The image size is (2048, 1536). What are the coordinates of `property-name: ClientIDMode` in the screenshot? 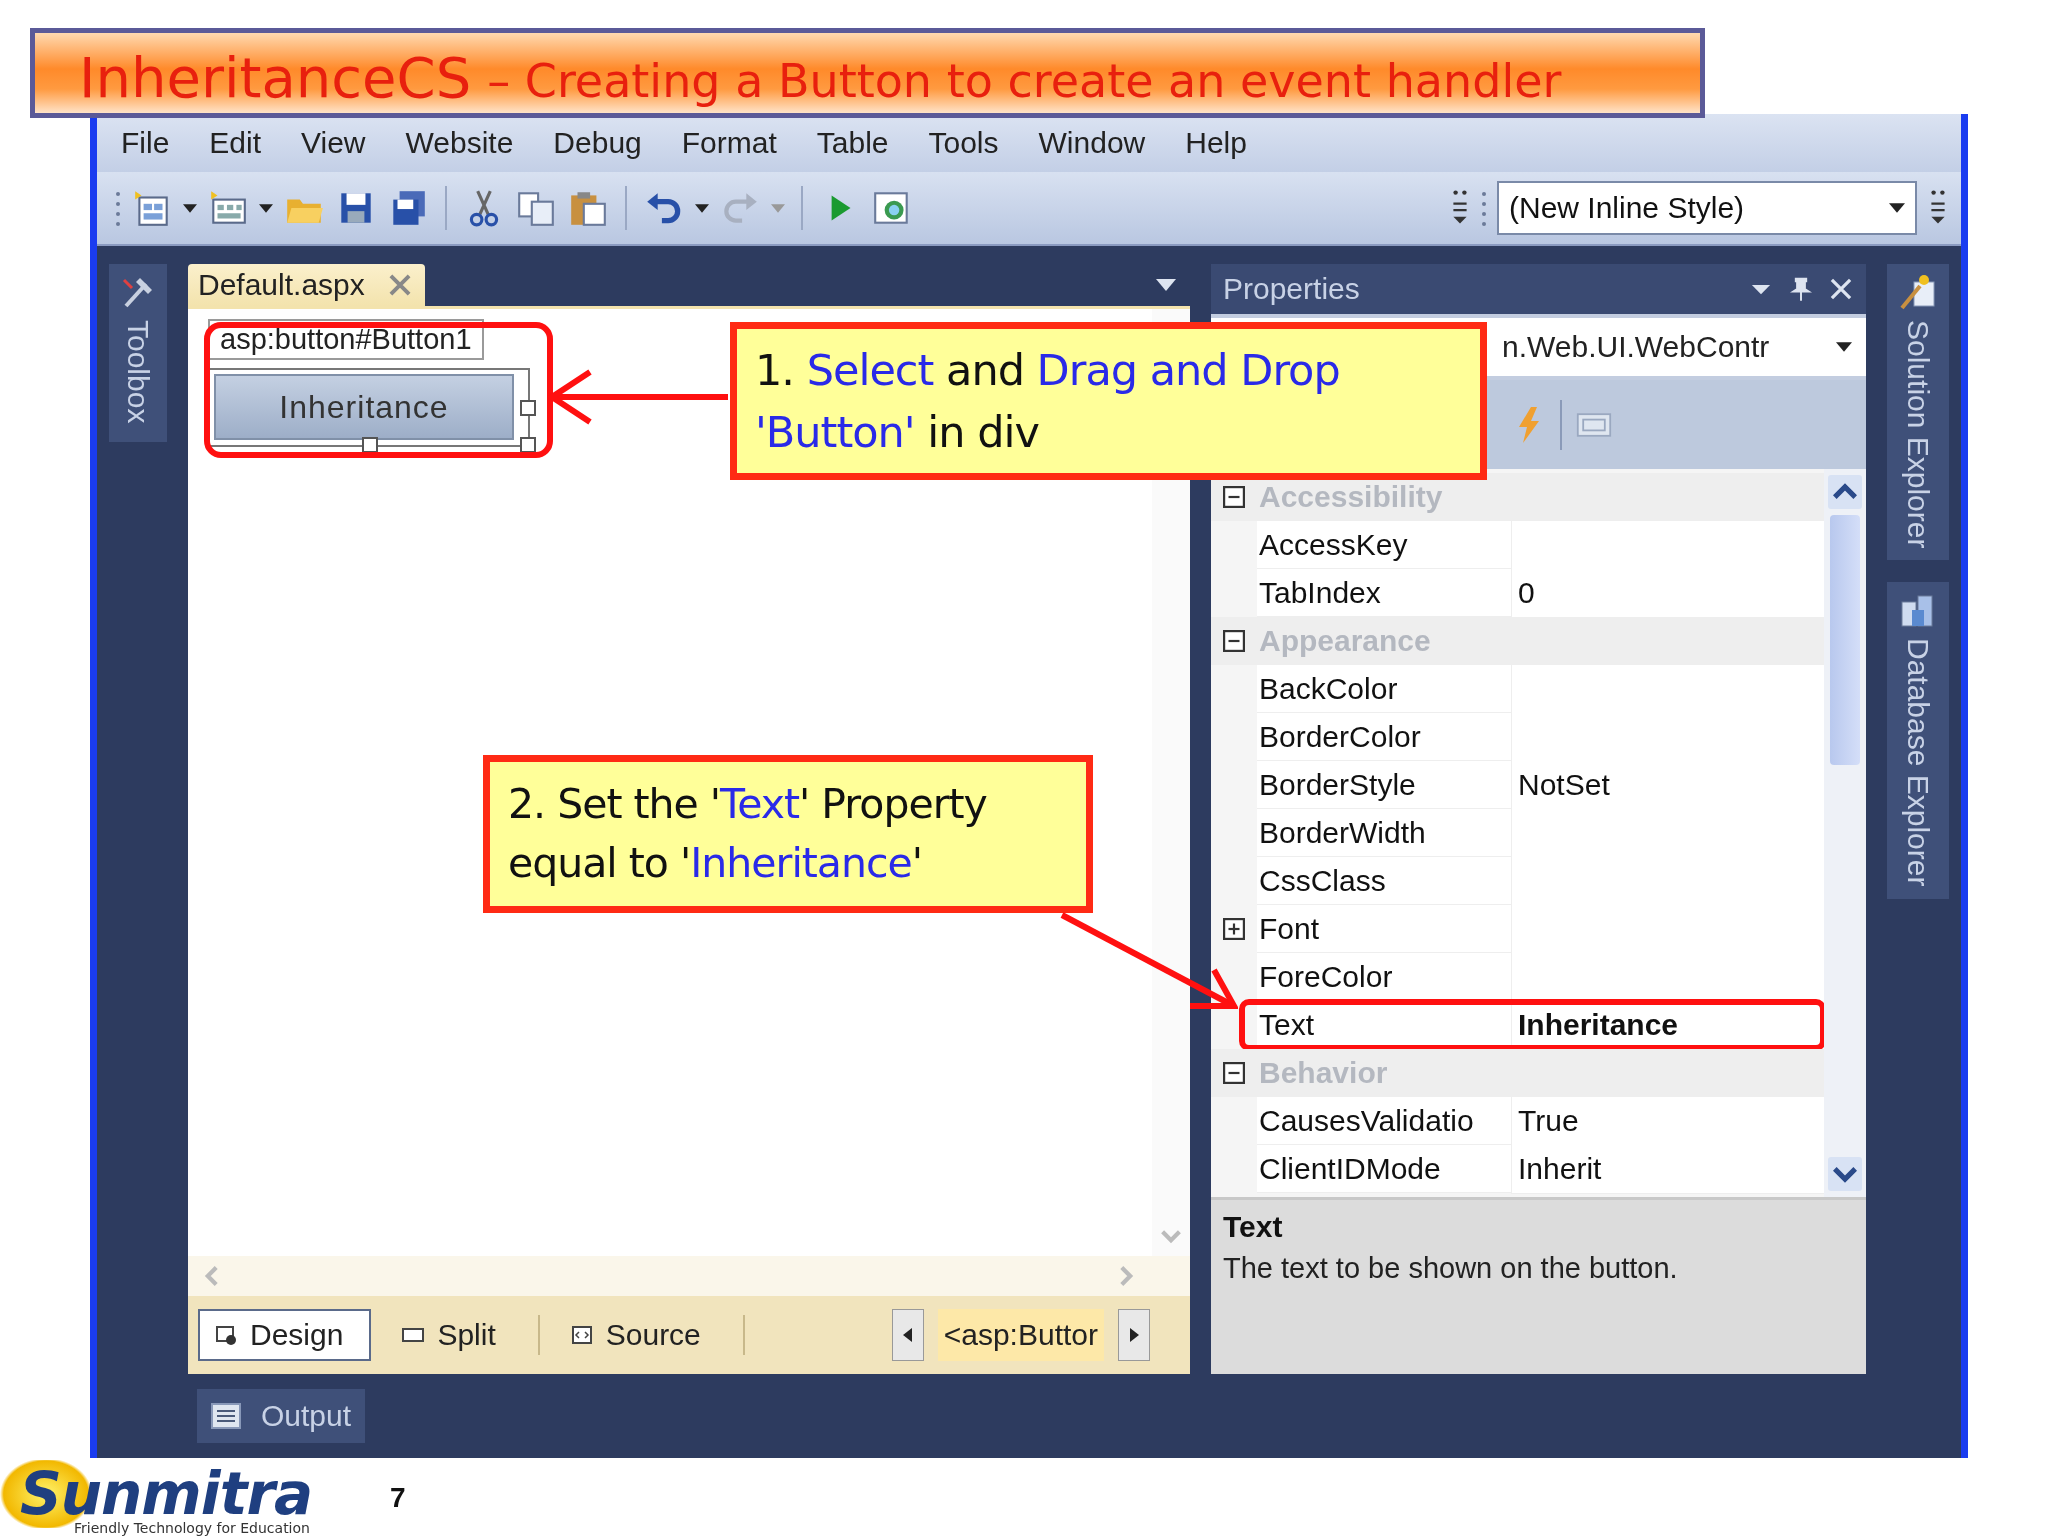 It's located at (1350, 1168).